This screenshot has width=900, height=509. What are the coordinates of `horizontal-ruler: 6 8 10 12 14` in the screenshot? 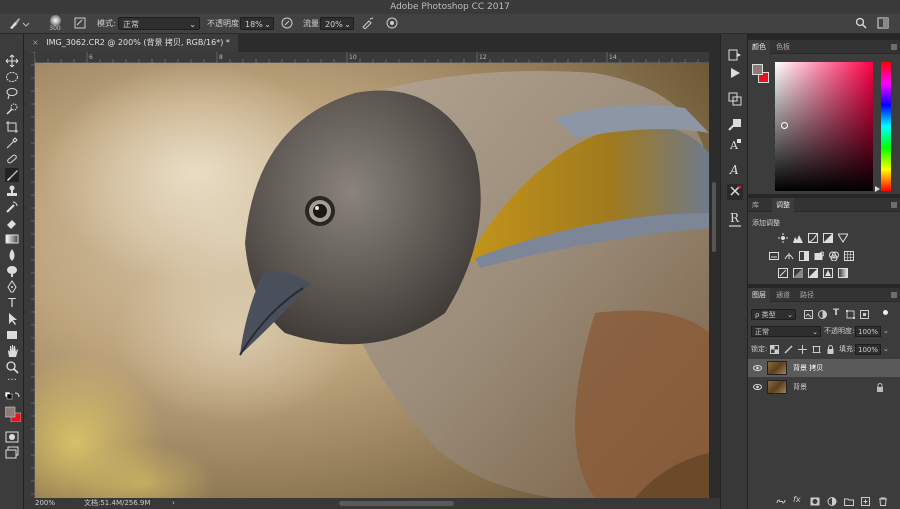 It's located at (372, 57).